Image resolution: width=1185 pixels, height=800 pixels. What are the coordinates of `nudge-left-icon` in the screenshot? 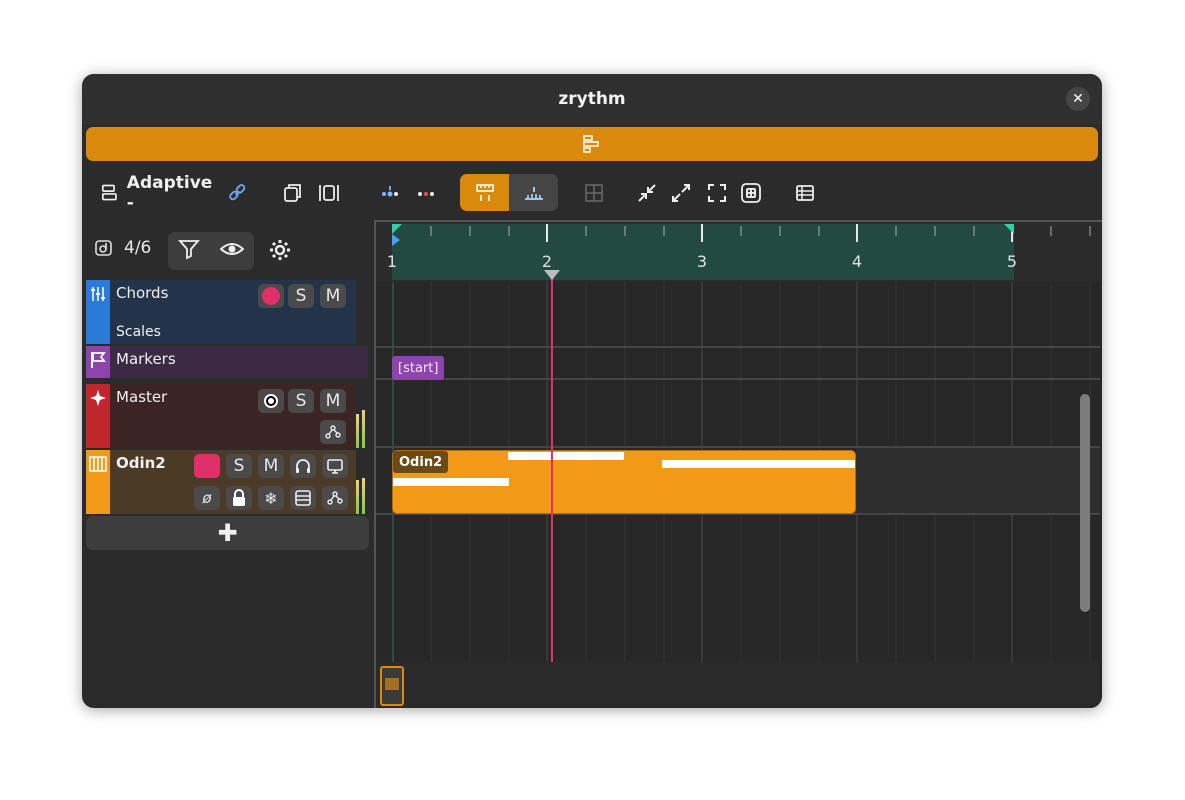 It's located at (390, 191).